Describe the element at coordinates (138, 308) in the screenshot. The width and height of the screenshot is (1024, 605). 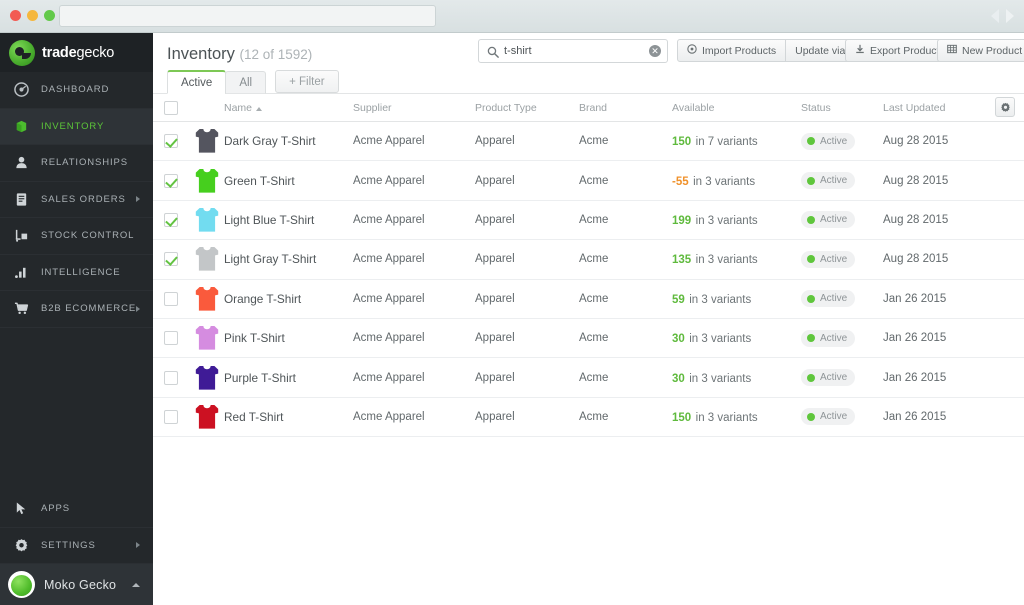
I see `chevron-right-icon` at that location.